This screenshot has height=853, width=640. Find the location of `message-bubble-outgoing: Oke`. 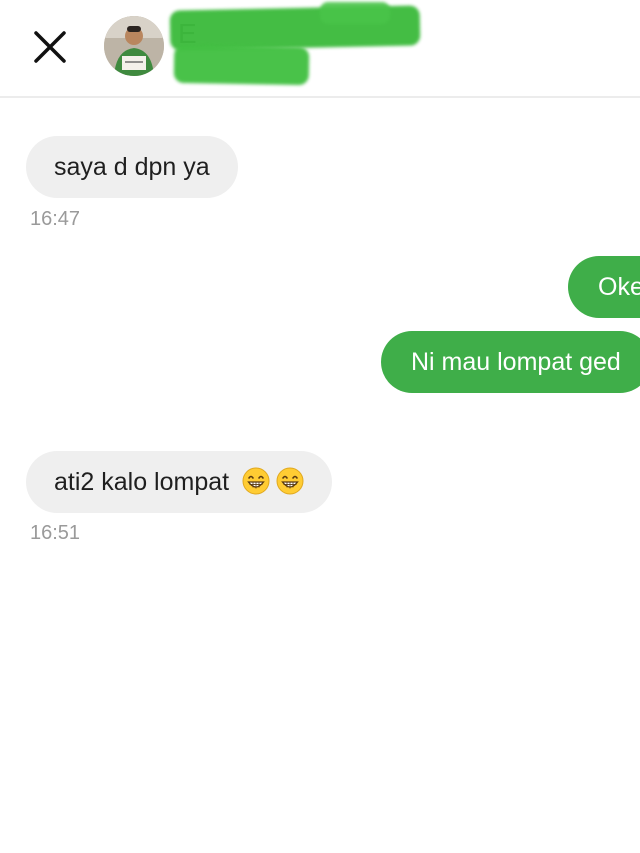

message-bubble-outgoing: Oke is located at coordinates (604, 287).